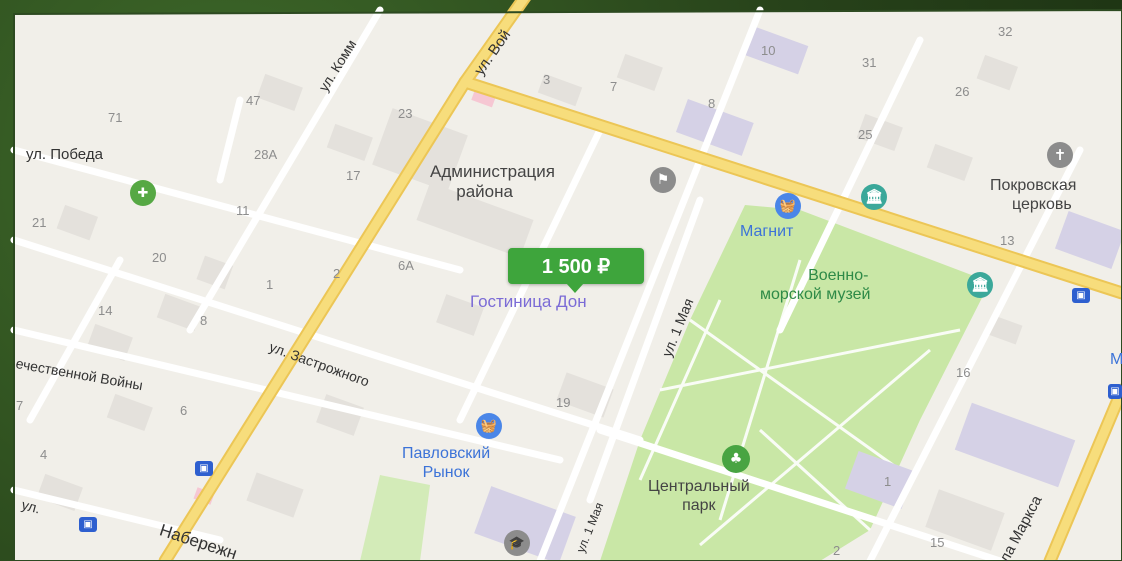  Describe the element at coordinates (563, 402) in the screenshot. I see `house-number: 19` at that location.